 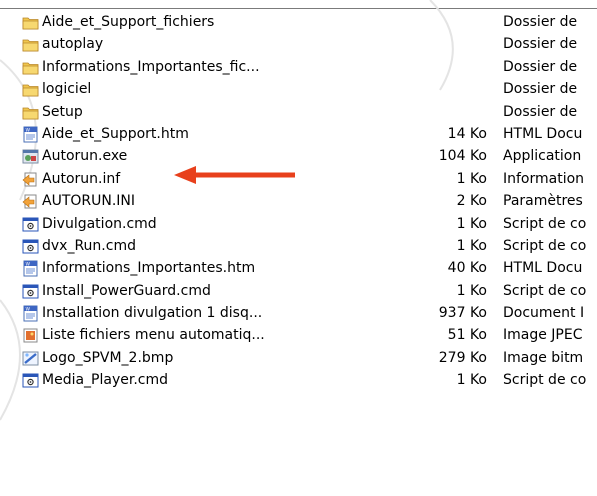 I want to click on file-size: 279 Ko, so click(x=462, y=357).